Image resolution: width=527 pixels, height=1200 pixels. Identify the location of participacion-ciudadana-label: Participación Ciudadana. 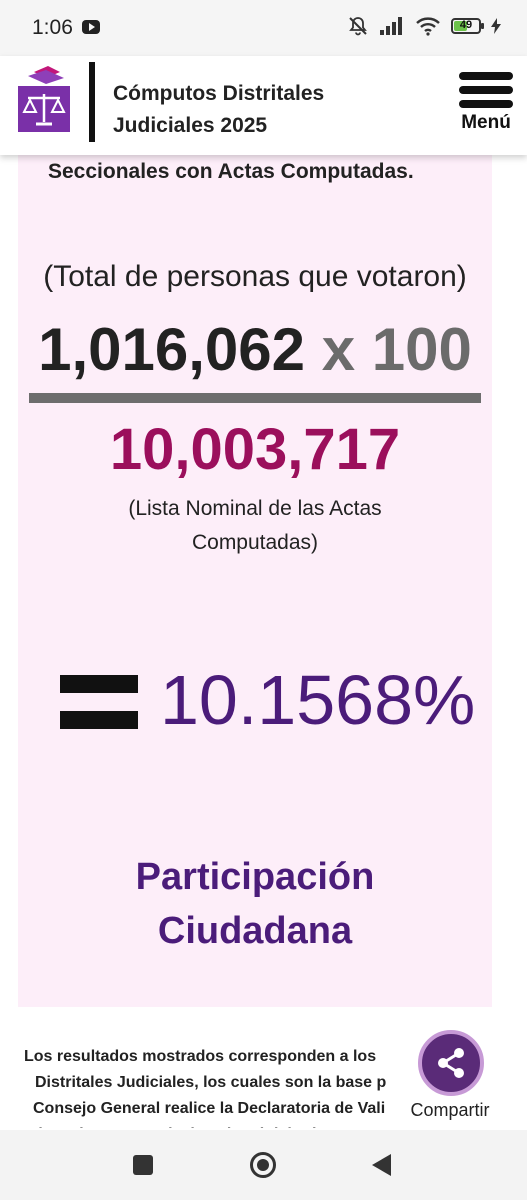
(255, 904).